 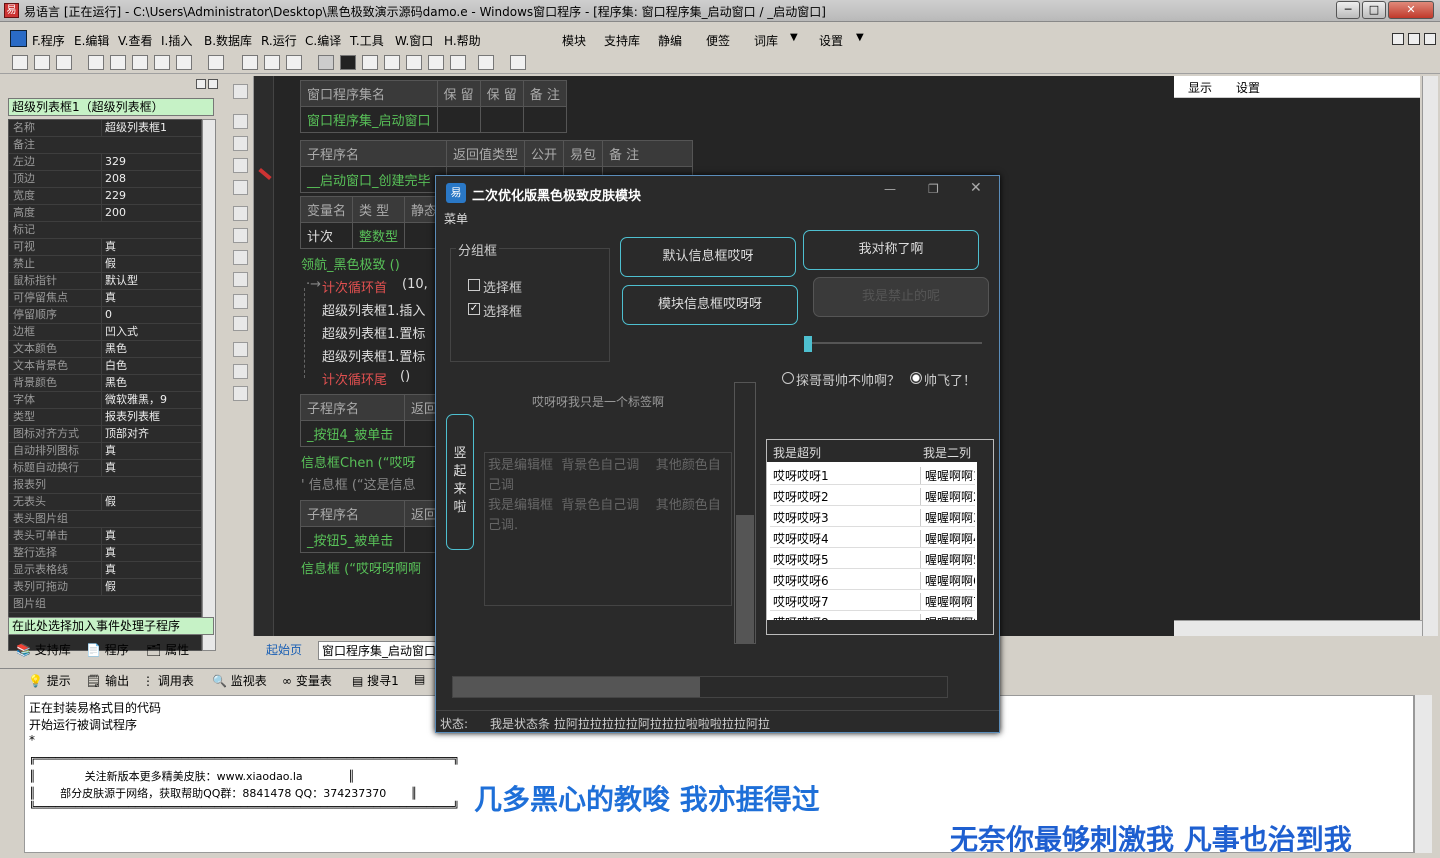 What do you see at coordinates (350, 263) in the screenshot?
I see `code-line-1: 领航_黑色极致 ()` at bounding box center [350, 263].